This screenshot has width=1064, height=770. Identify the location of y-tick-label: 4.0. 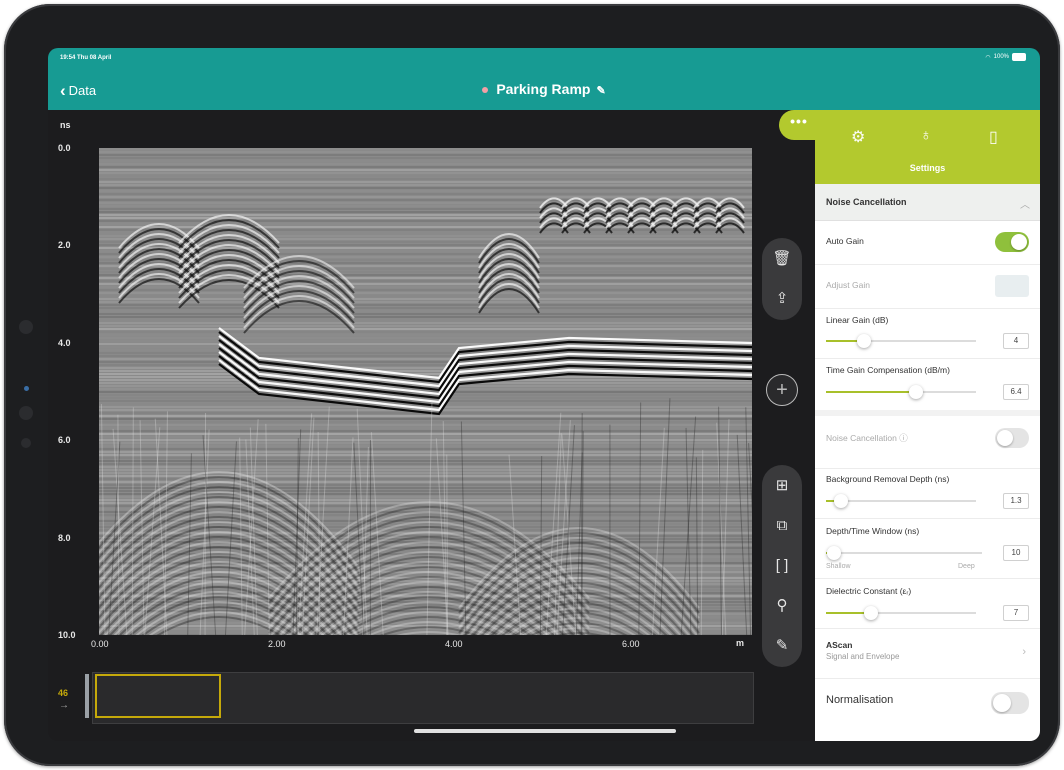
(64, 343).